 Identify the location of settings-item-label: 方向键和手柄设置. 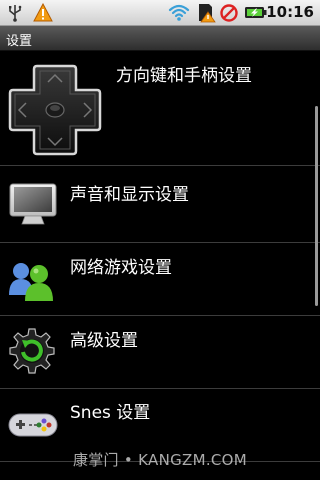
(184, 76).